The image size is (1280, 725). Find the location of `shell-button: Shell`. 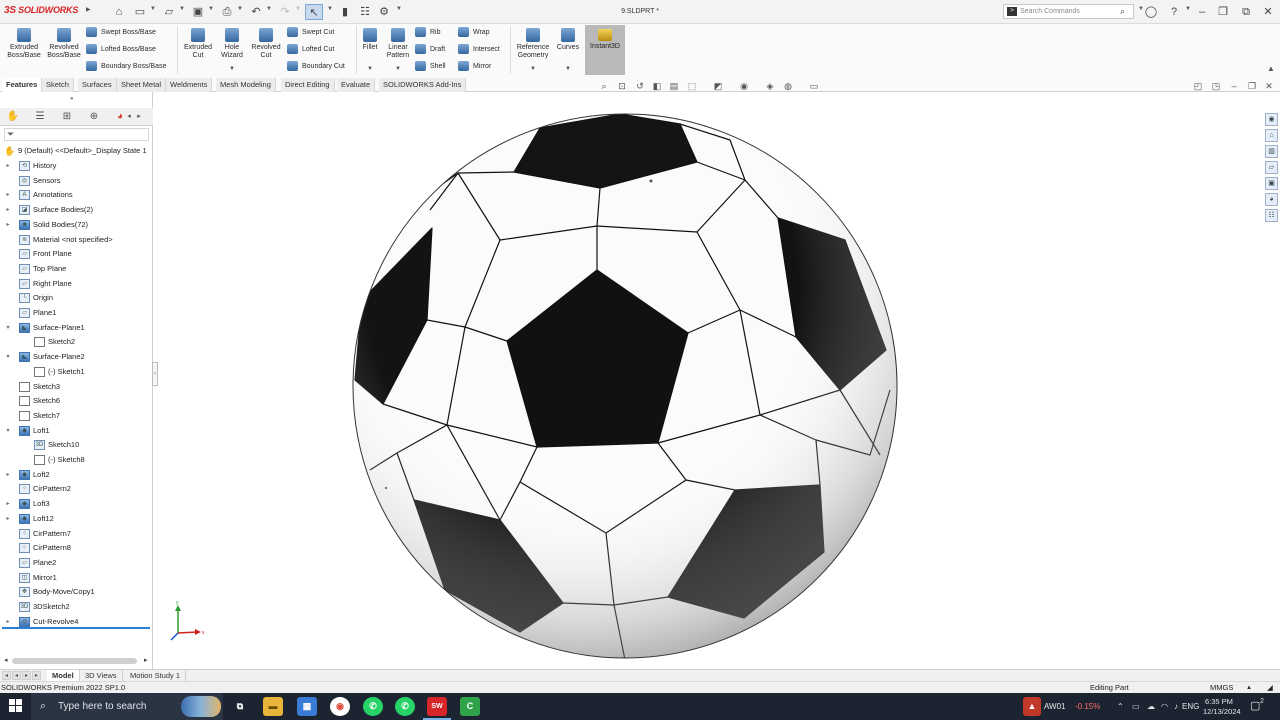

shell-button: Shell is located at coordinates (430, 67).